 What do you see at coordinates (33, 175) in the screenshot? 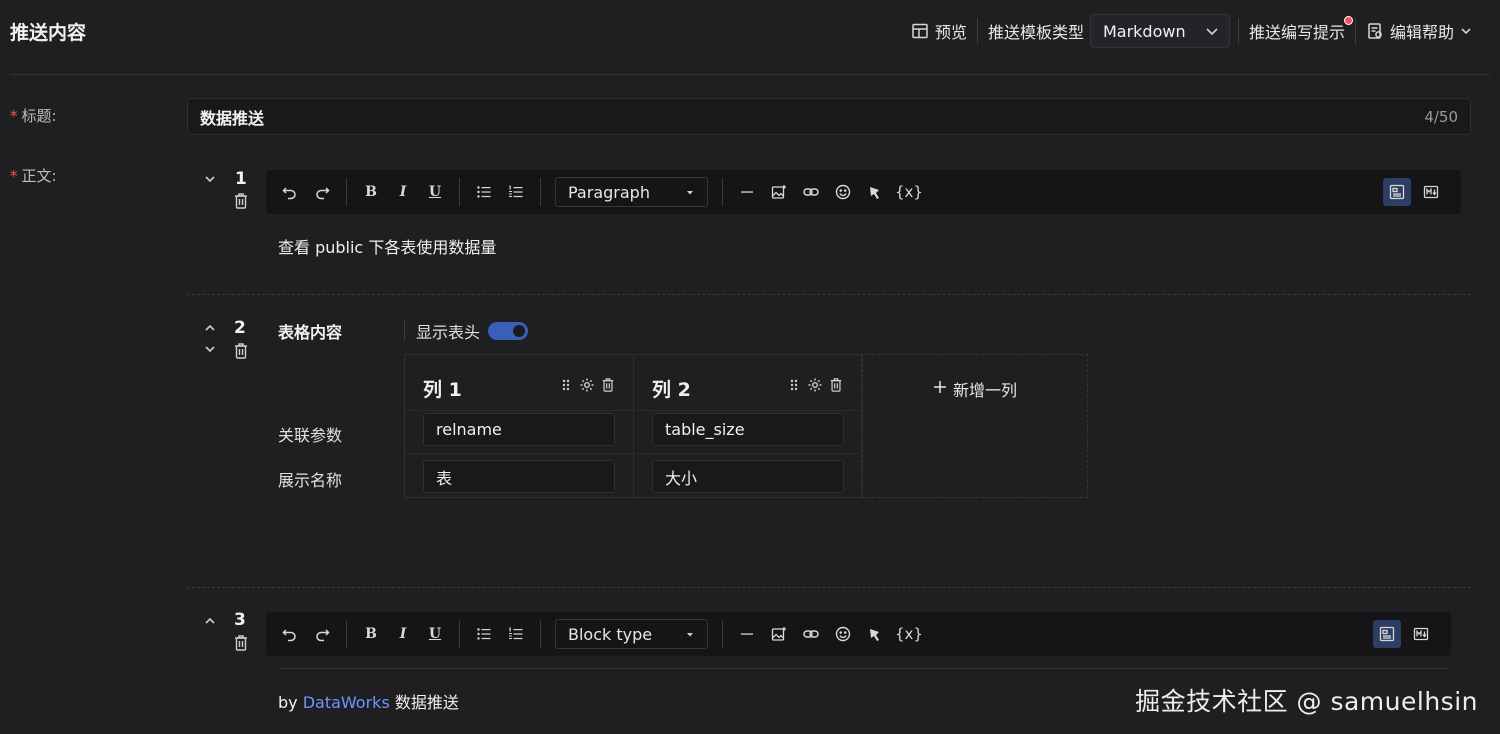
I see `body-label: * 正文:` at bounding box center [33, 175].